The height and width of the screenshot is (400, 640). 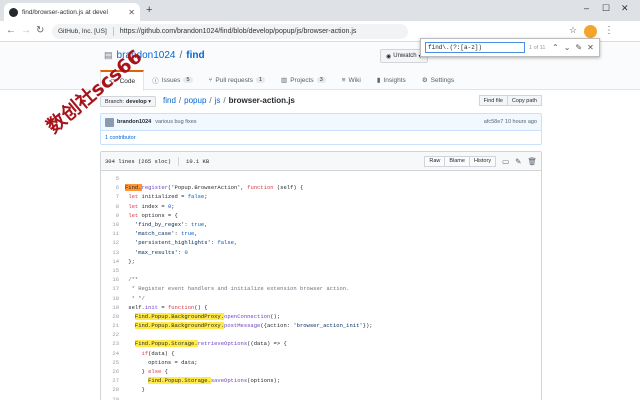 What do you see at coordinates (391, 80) in the screenshot?
I see `tab-insights: ▮ Insights` at bounding box center [391, 80].